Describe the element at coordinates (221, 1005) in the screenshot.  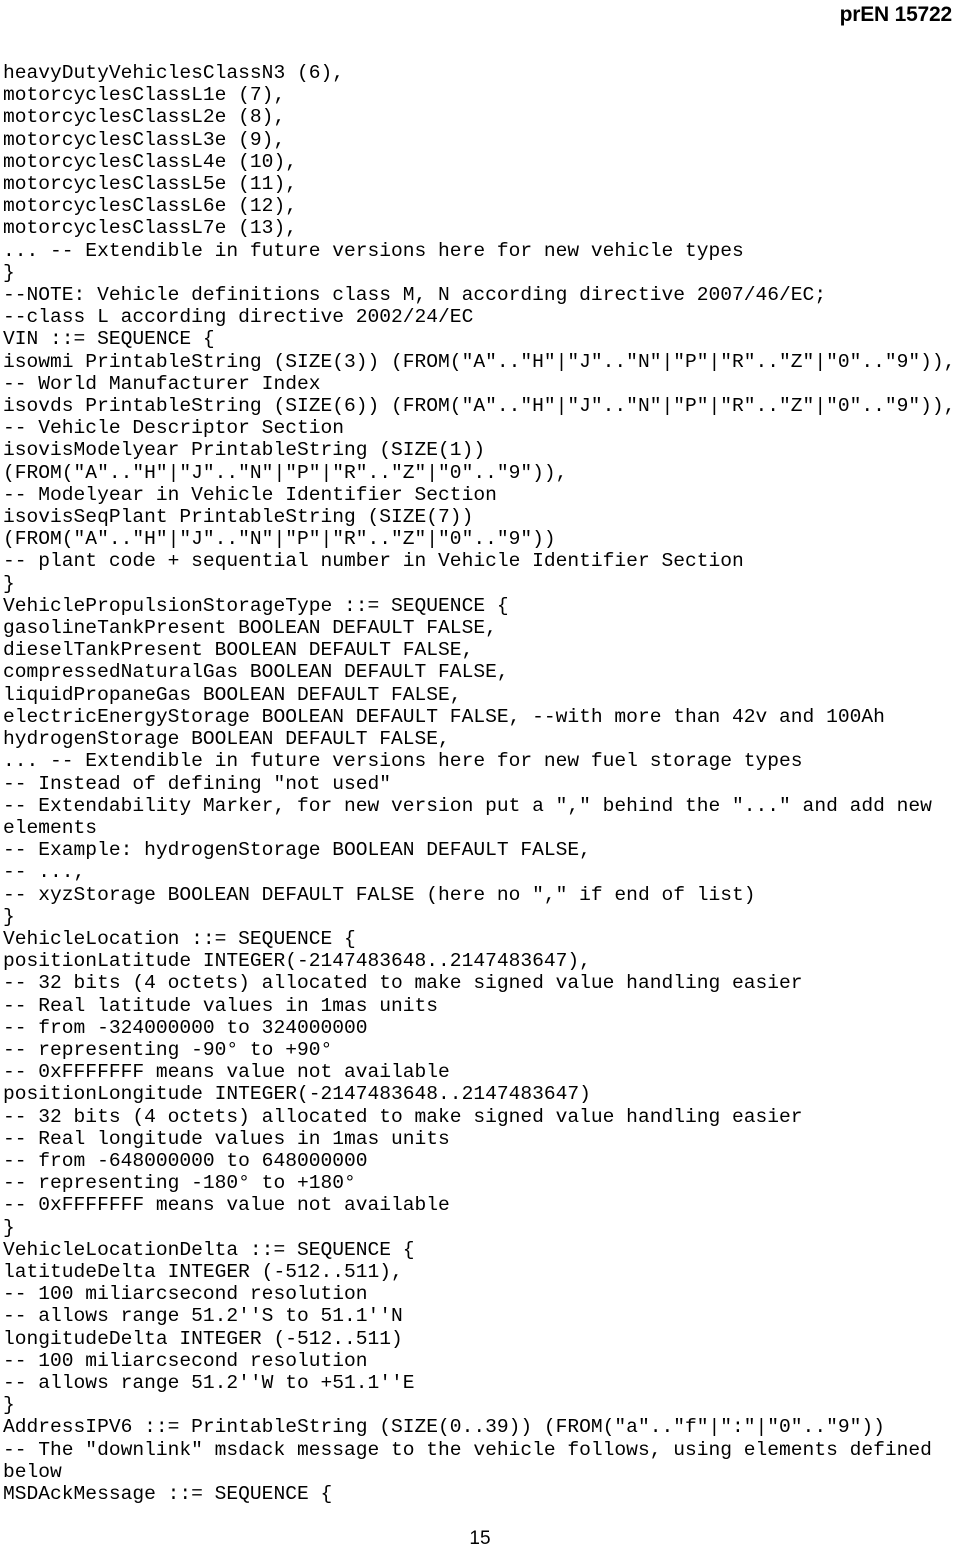
I see `code-line: -- Real latitude values in 1mas units` at that location.